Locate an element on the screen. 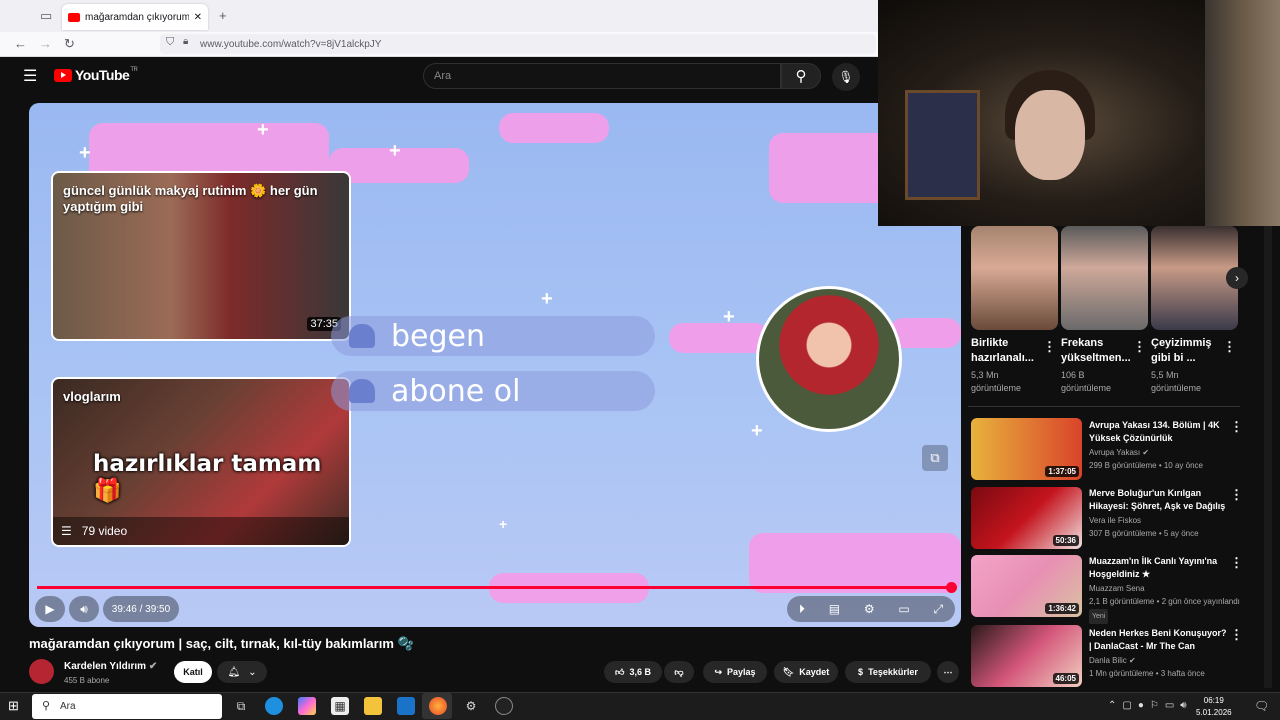  voice-search-button: 🎙︎ is located at coordinates (846, 77).